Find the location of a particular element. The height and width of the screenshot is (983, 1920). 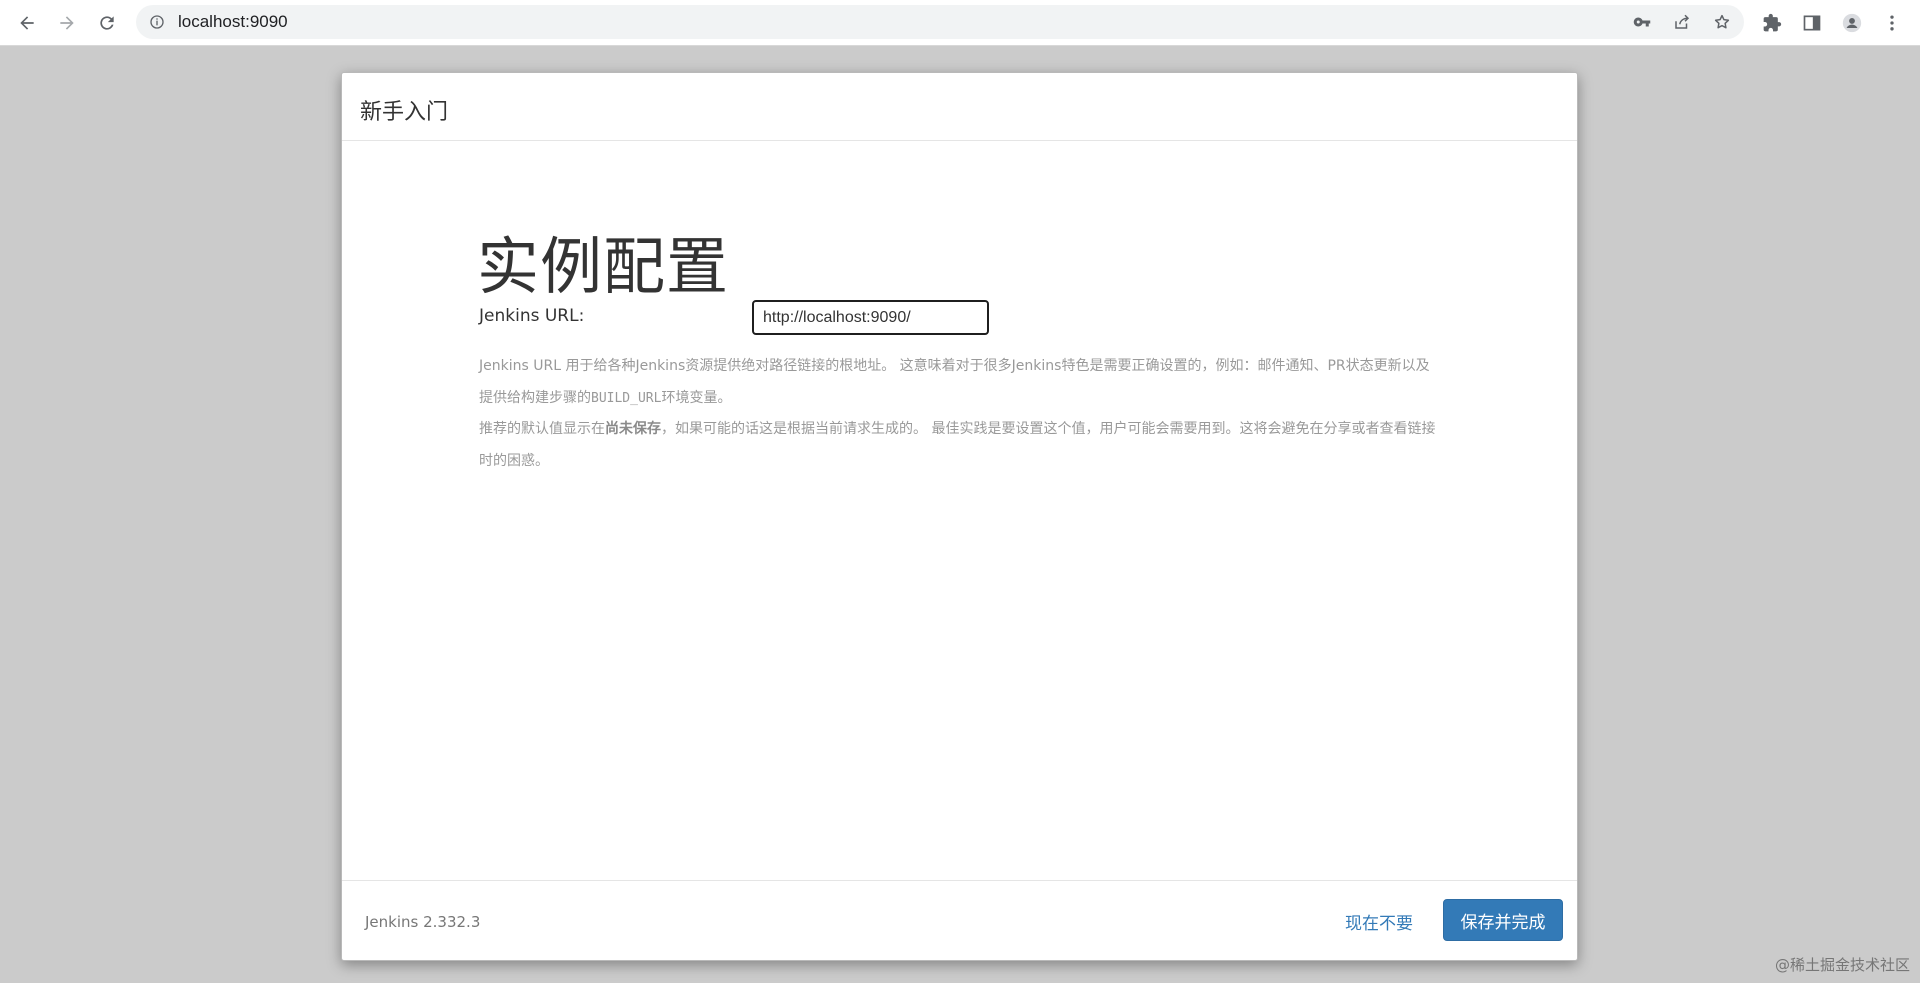

more-vert-icon is located at coordinates (1892, 23).